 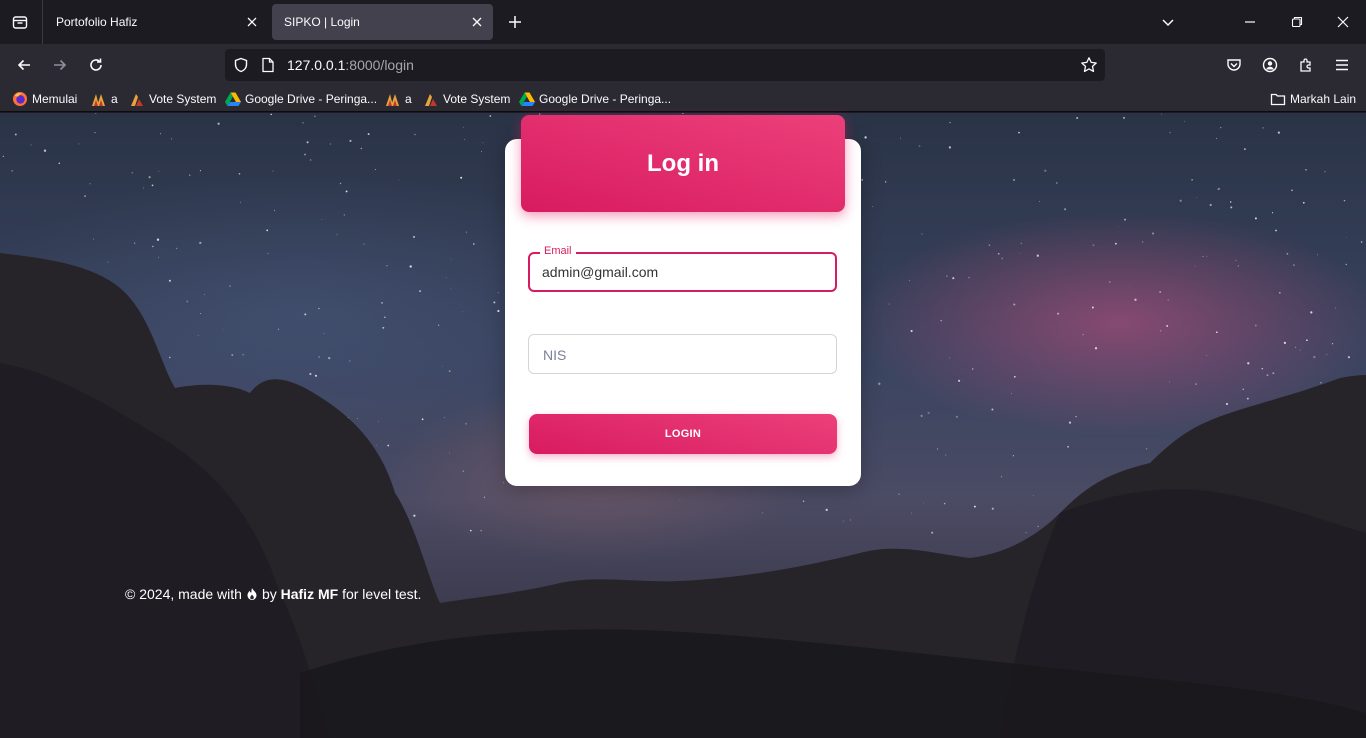 What do you see at coordinates (600, 272) in the screenshot?
I see `email-value: admin@gmail.com` at bounding box center [600, 272].